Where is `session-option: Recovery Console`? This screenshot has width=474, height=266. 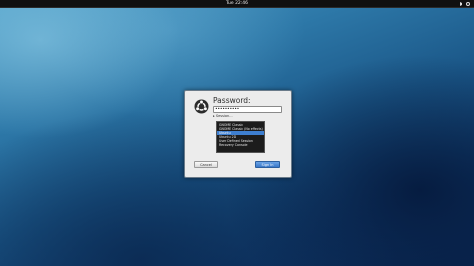 session-option: Recovery Console is located at coordinates (240, 145).